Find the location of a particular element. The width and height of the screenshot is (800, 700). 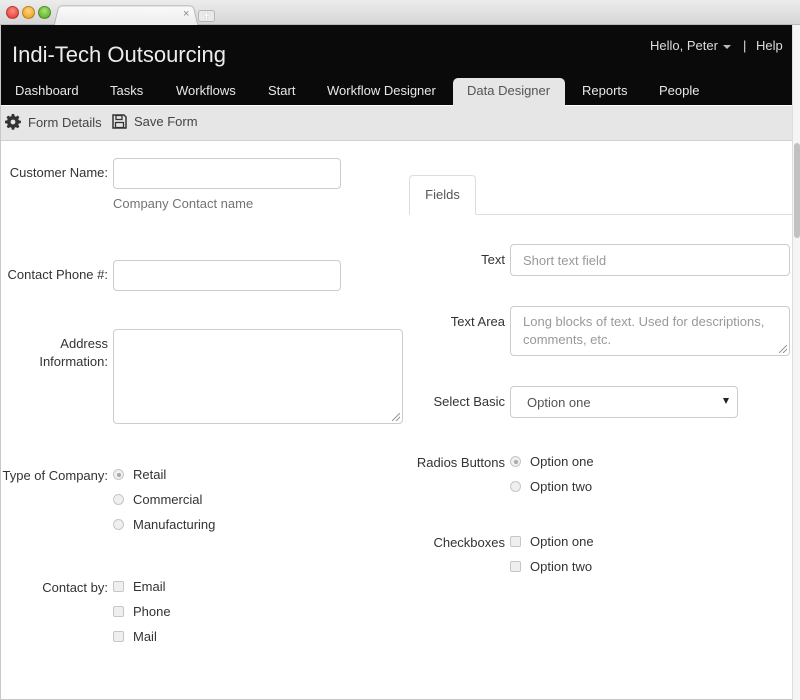

close-tab-icon: × is located at coordinates (186, 14).